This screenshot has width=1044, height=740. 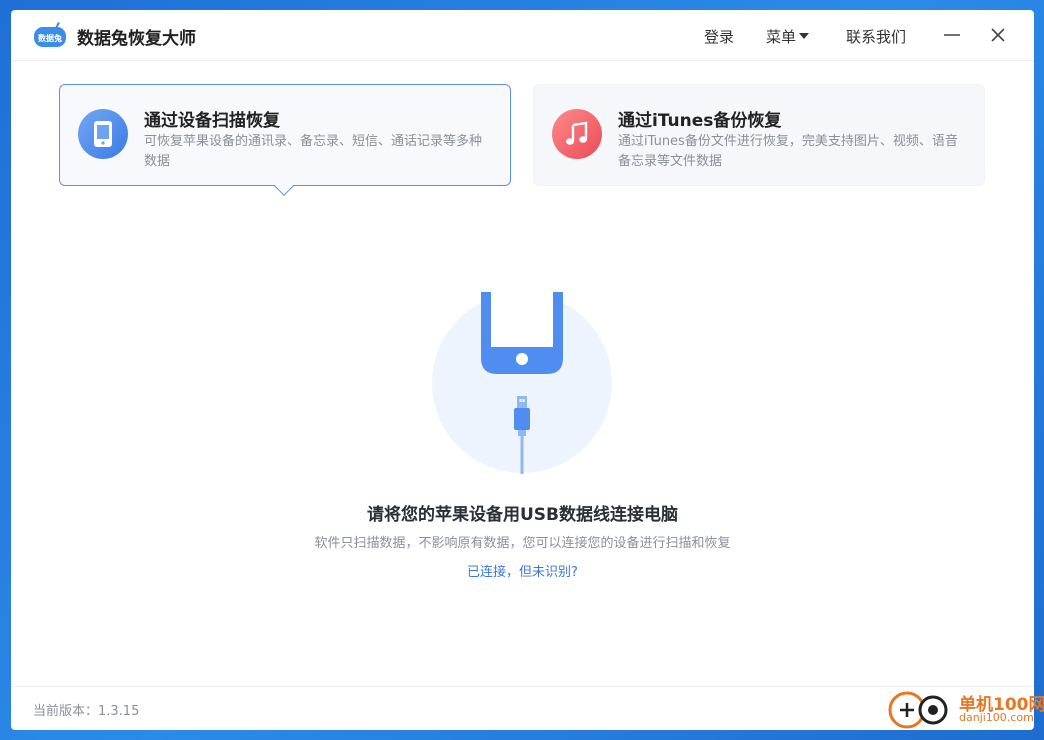 What do you see at coordinates (781, 37) in the screenshot?
I see `menu-label: 菜单` at bounding box center [781, 37].